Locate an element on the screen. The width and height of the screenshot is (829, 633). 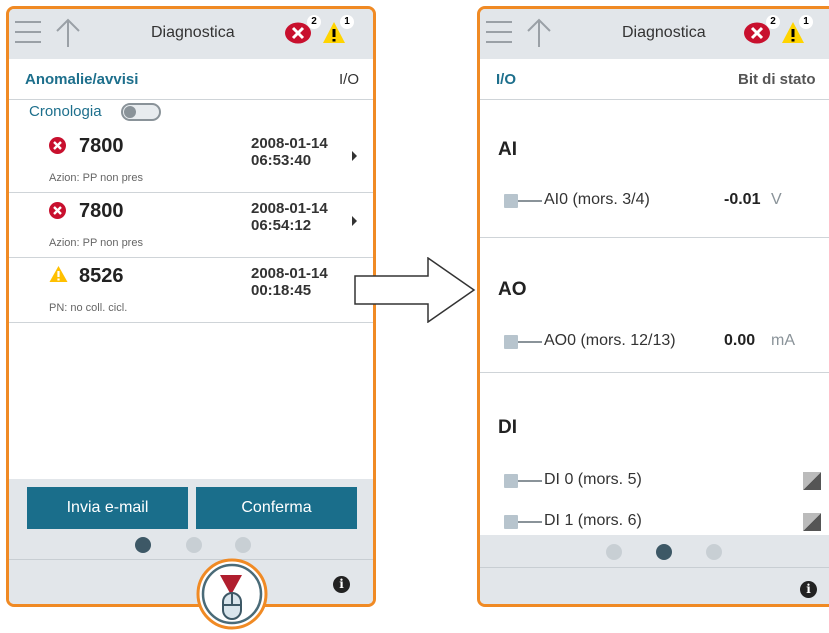
io-label: AI0 (mors. 3/4) is located at coordinates (597, 199).